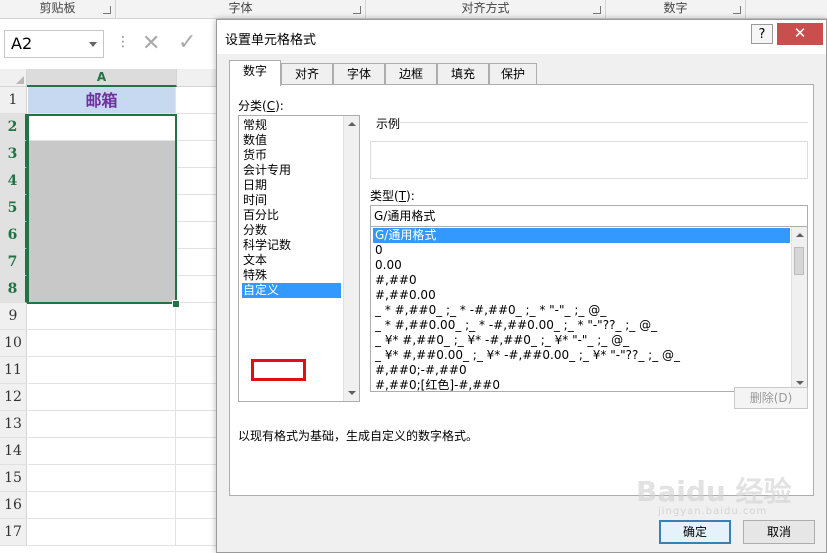  What do you see at coordinates (771, 398) in the screenshot?
I see `delete-button: 删除(D)` at bounding box center [771, 398].